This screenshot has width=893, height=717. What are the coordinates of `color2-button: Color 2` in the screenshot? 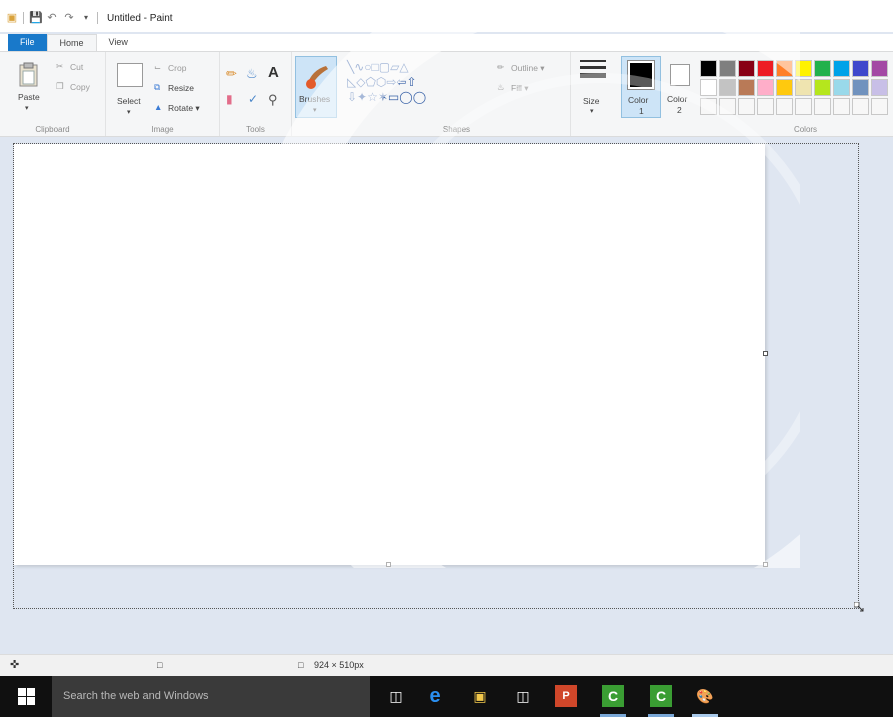 It's located at (680, 87).